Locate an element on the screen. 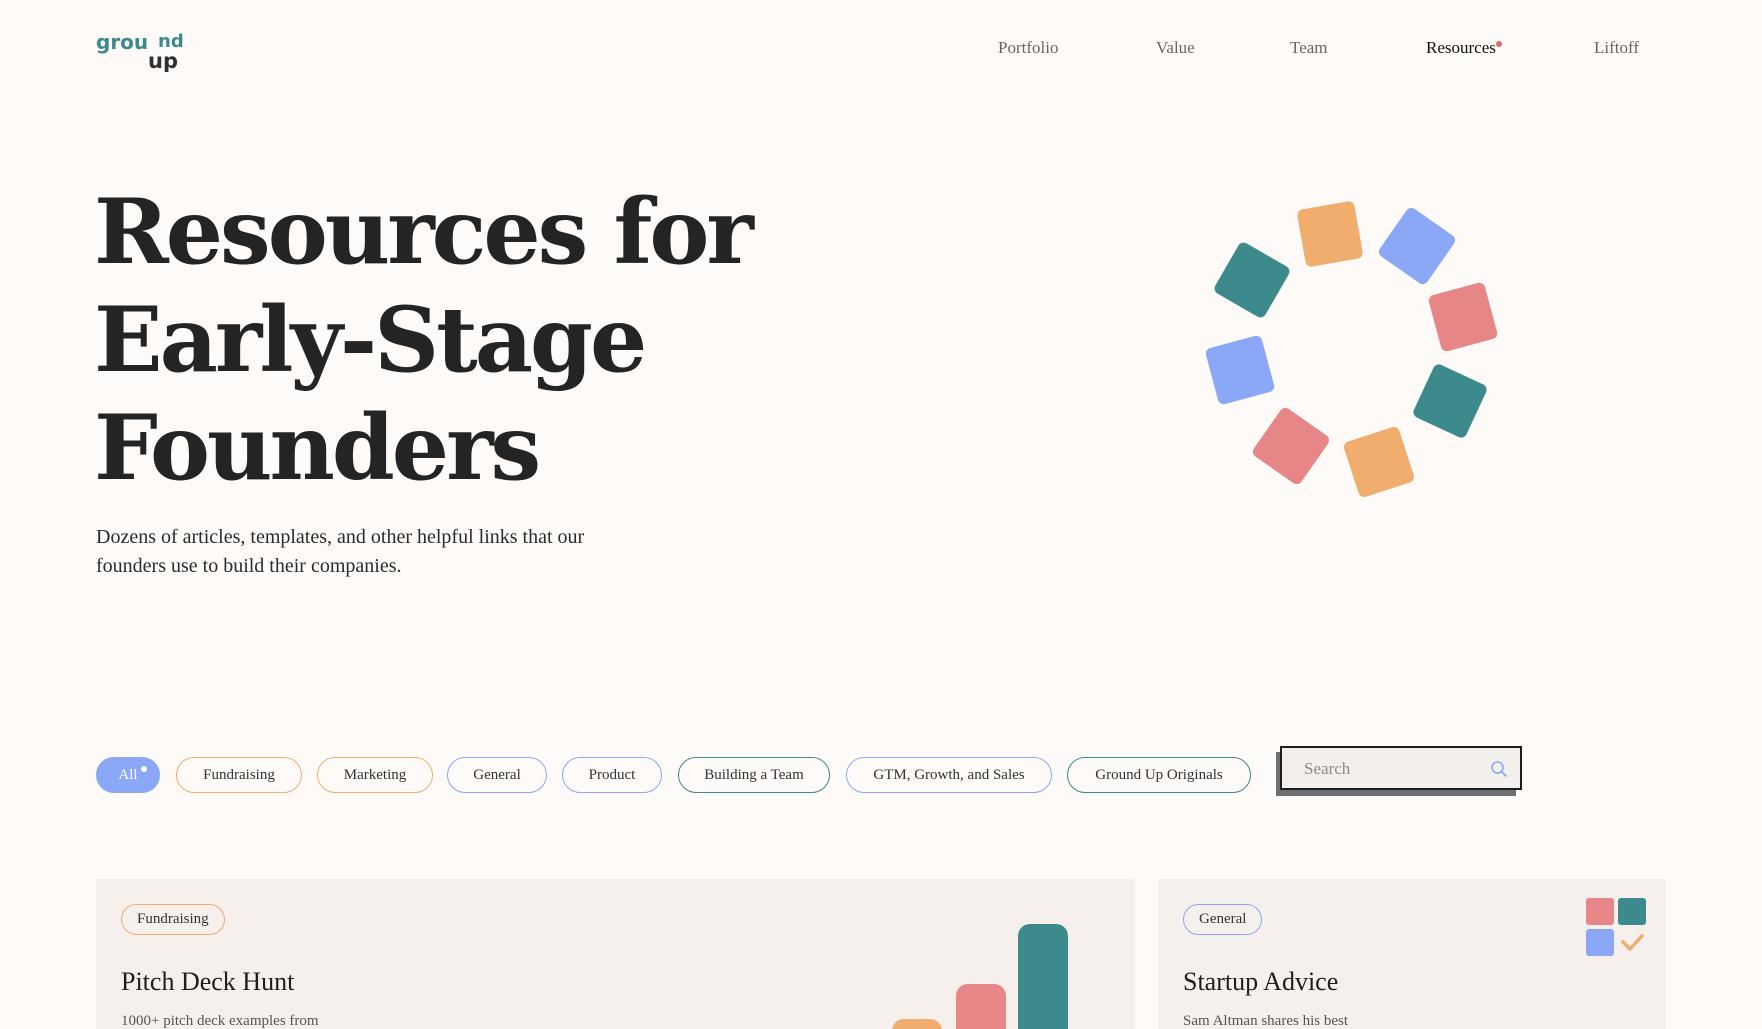 This screenshot has height=1029, width=1762. logo: grou nd up is located at coordinates (140, 50).